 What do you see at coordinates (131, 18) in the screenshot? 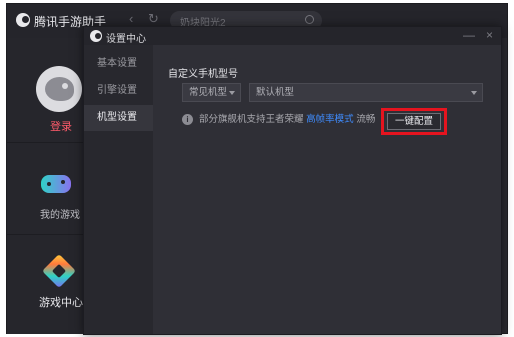
I see `back-icon: ‹` at bounding box center [131, 18].